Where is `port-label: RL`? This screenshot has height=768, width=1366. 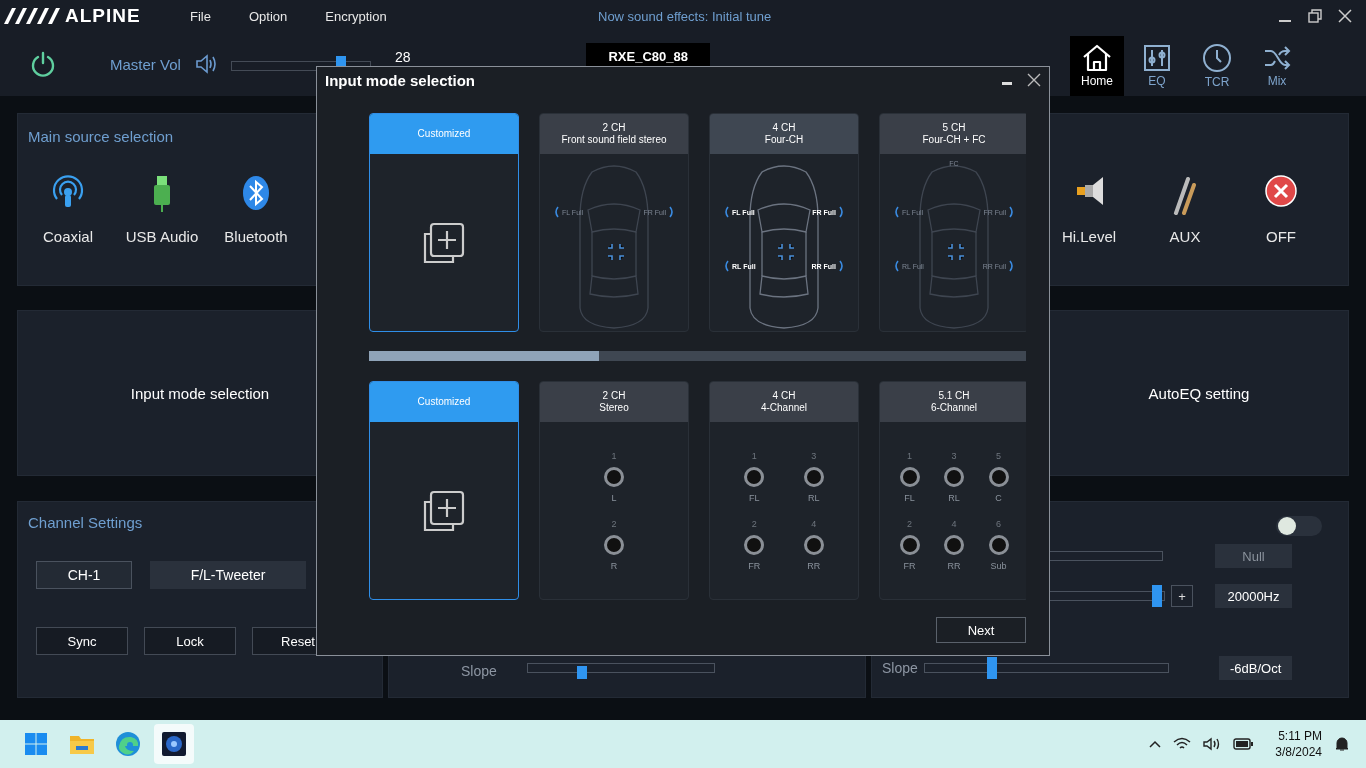 port-label: RL is located at coordinates (954, 497).